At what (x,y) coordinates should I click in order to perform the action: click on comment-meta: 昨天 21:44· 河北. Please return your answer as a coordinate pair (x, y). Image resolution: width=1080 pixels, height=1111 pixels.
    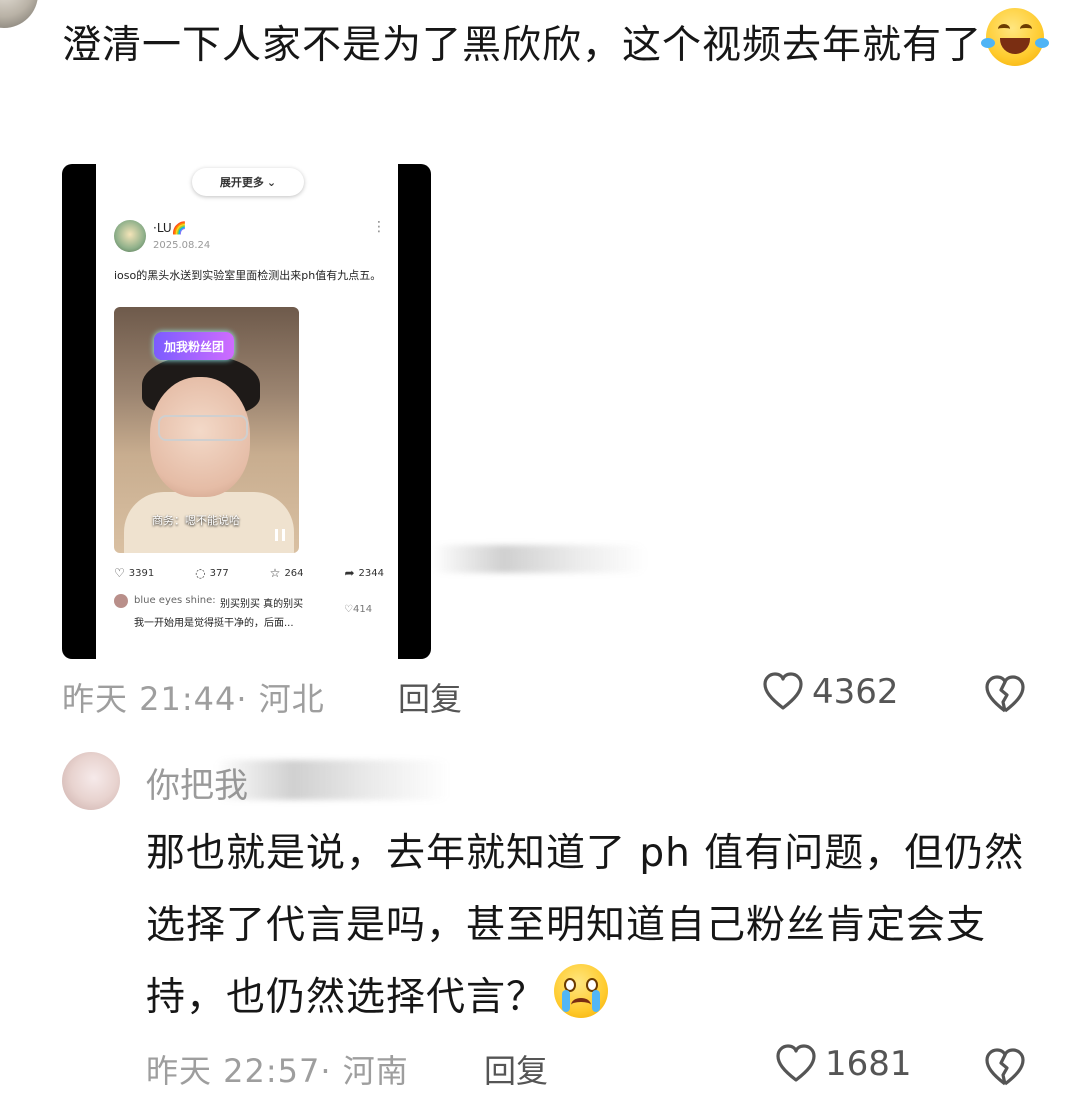
    Looking at the image, I should click on (193, 699).